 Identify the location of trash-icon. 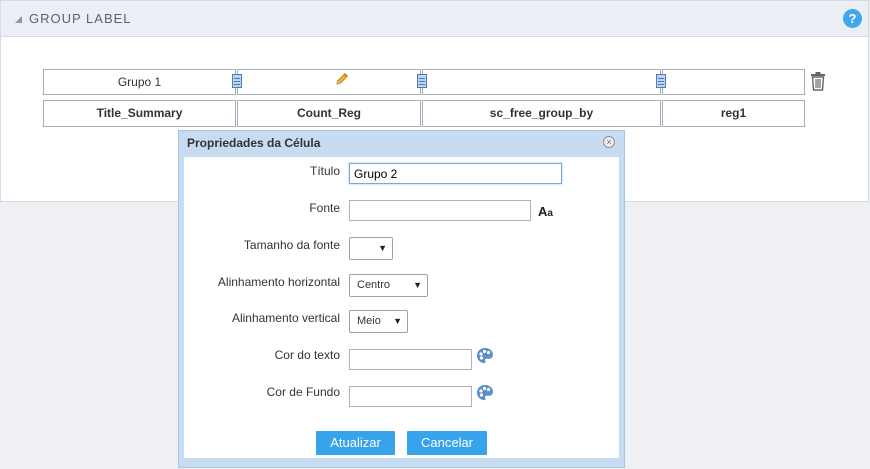
(818, 81).